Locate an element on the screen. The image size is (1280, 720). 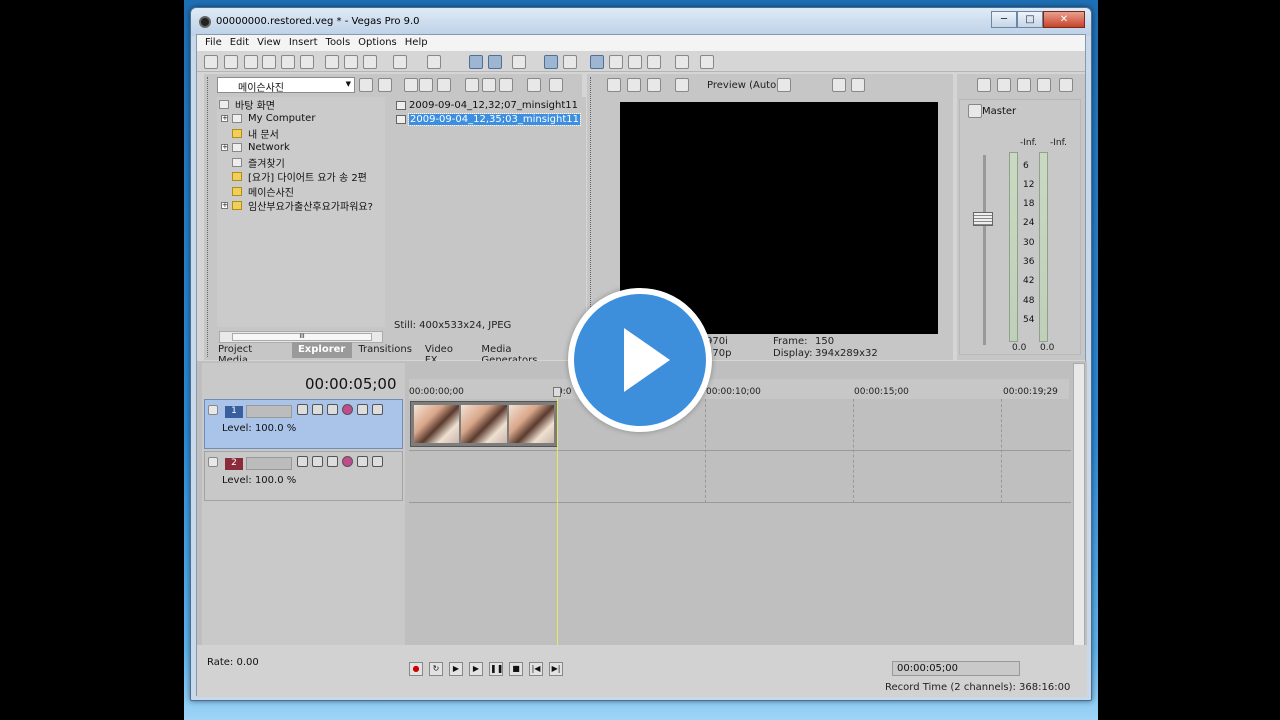
video-clip is located at coordinates (484, 424).